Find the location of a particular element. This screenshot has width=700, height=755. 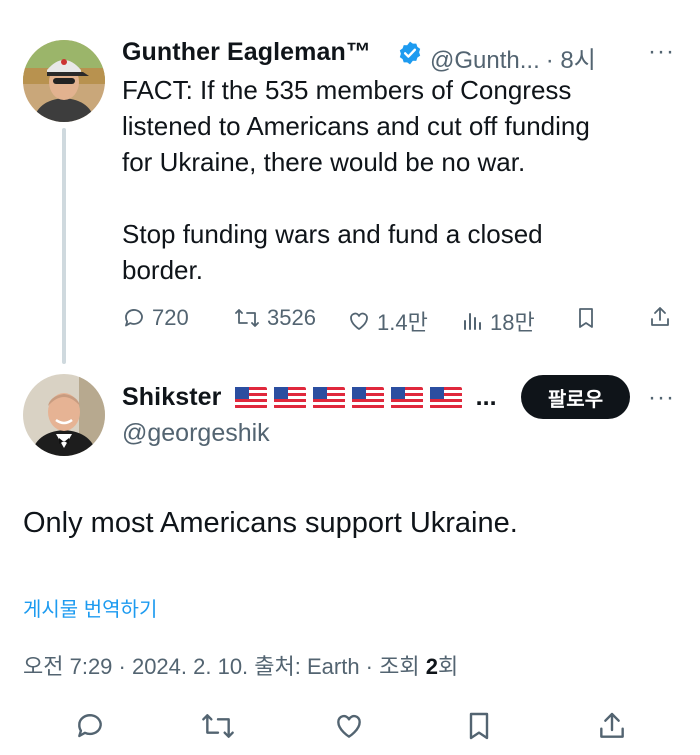

repost-button: 3526 is located at coordinates (274, 318).